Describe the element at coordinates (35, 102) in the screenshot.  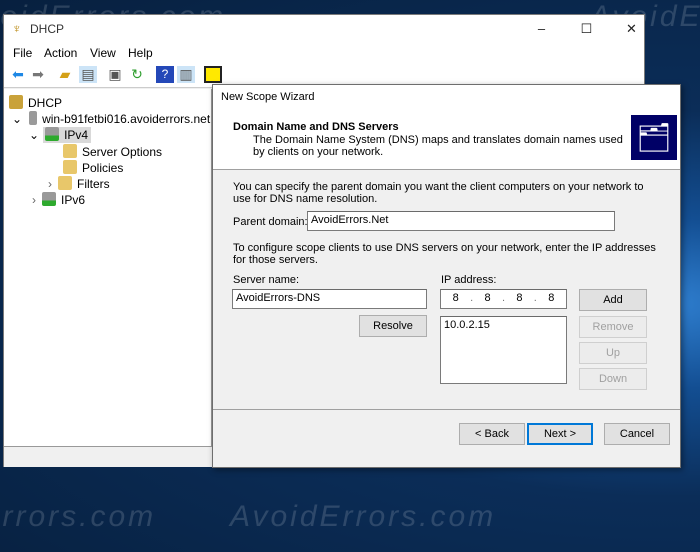
I see `tree-item-dhcp: DHCP` at that location.